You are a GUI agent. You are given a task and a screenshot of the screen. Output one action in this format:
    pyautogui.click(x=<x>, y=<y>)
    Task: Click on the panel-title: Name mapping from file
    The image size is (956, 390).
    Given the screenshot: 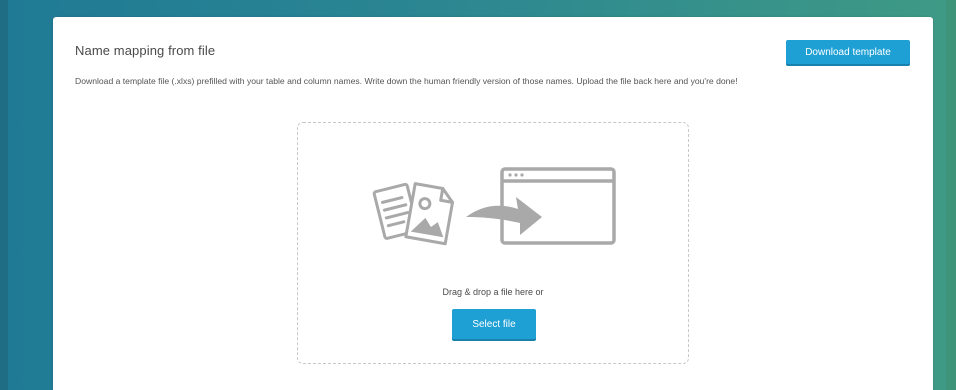 What is the action you would take?
    pyautogui.click(x=145, y=50)
    